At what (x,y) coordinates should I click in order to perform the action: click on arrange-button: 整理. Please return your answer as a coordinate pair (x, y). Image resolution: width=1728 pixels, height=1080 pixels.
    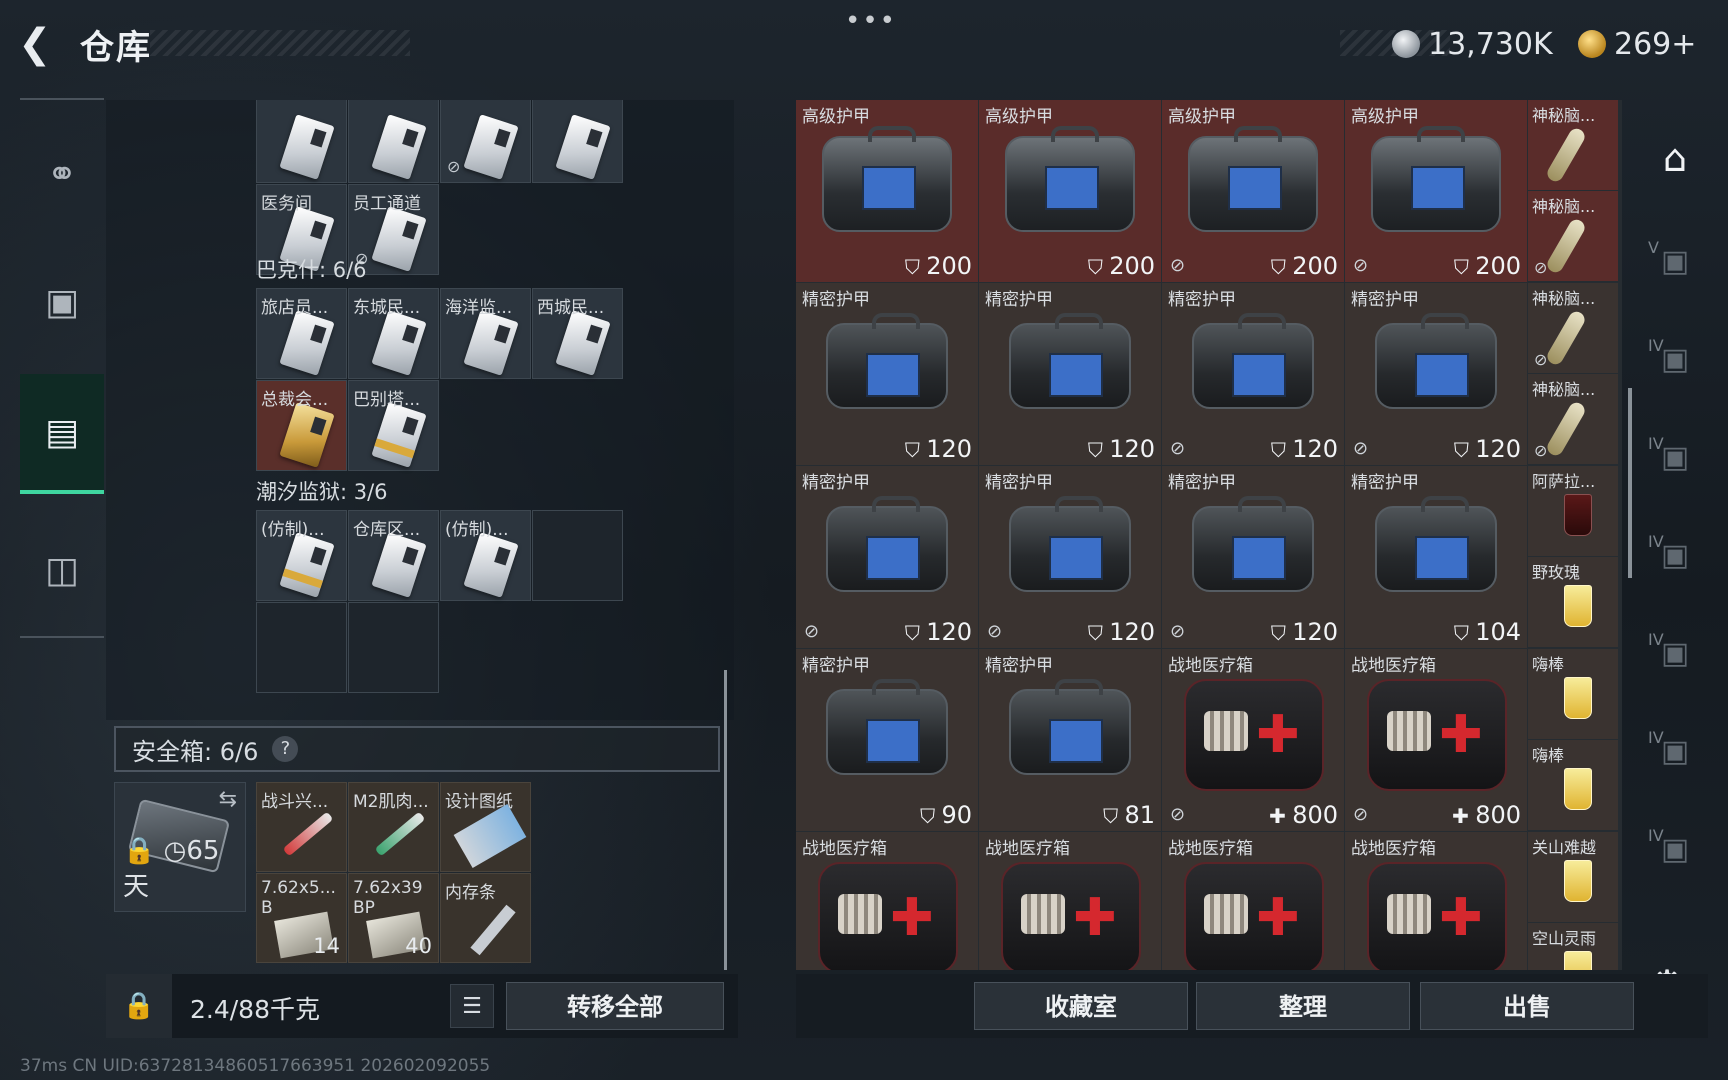
    Looking at the image, I should click on (1303, 1006).